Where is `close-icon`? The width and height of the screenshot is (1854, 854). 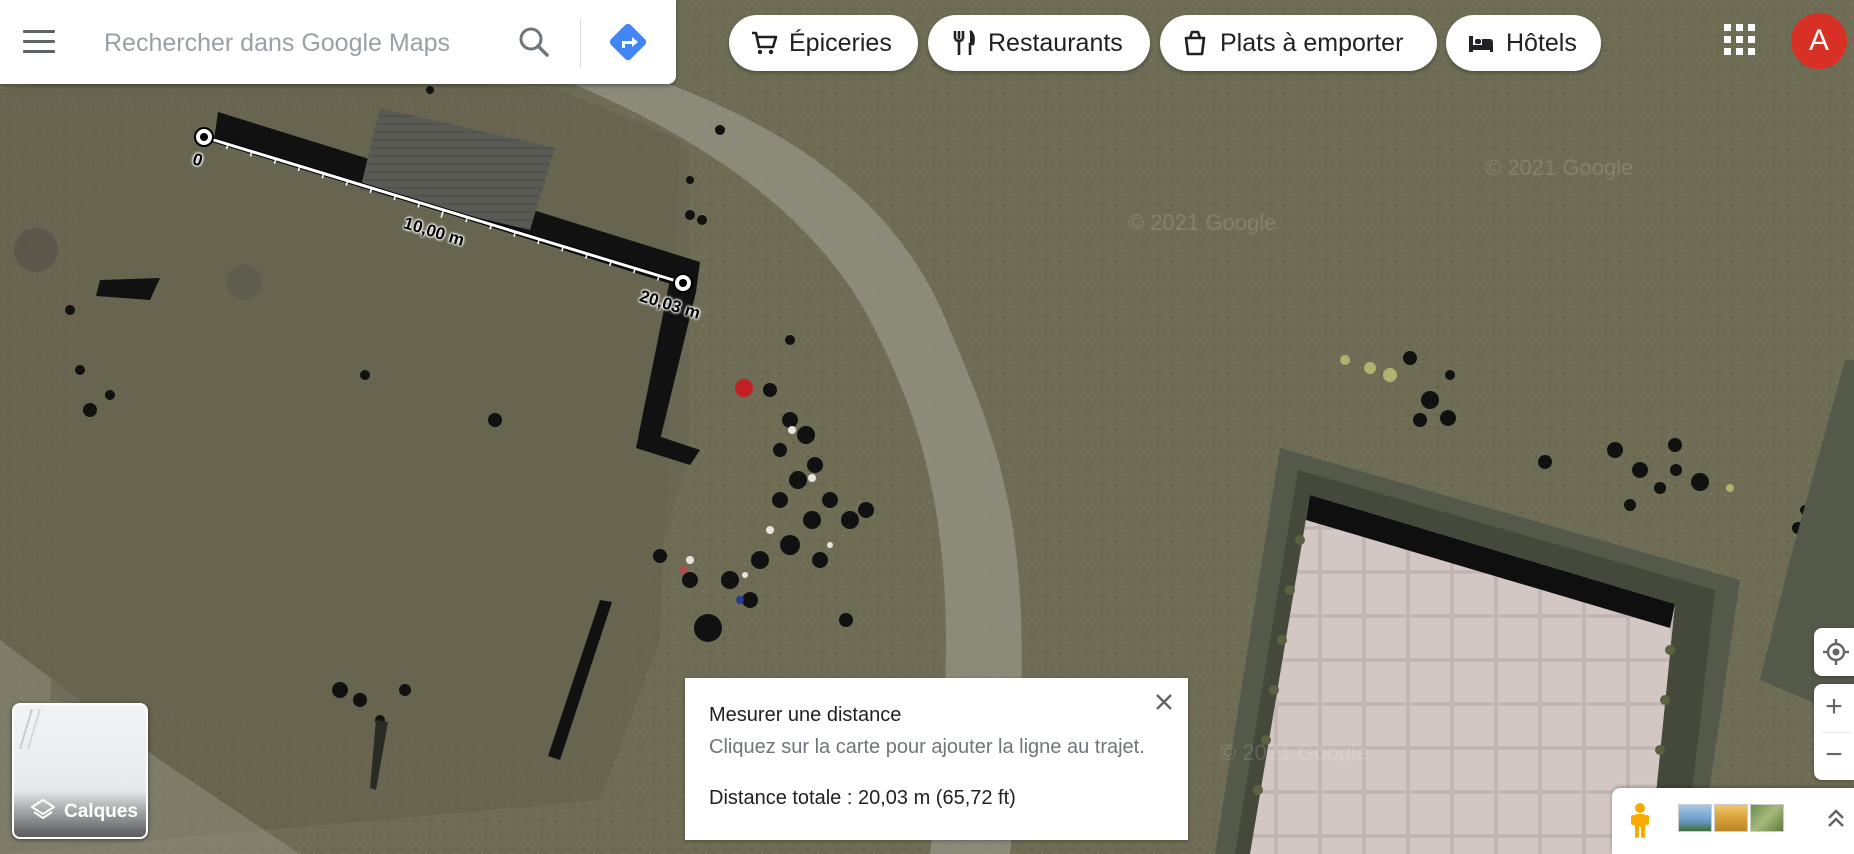
close-icon is located at coordinates (1164, 702).